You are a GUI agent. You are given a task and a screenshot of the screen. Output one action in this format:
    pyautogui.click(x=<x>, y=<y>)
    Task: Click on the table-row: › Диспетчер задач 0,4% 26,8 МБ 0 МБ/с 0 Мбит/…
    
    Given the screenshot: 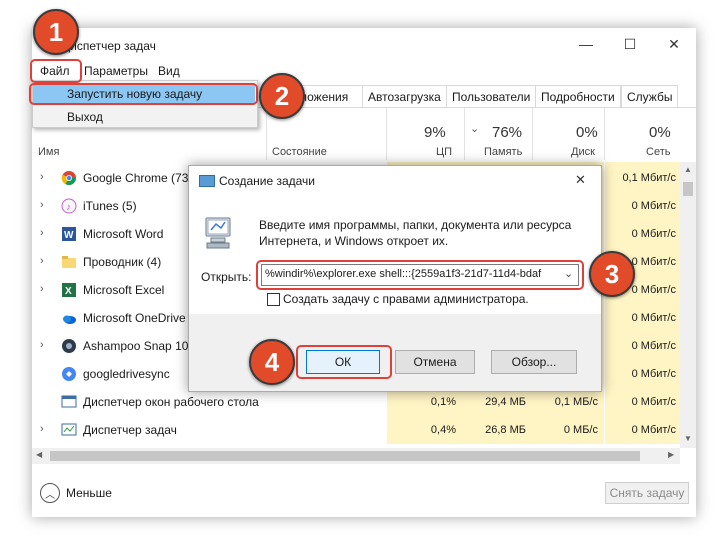 What is the action you would take?
    pyautogui.click(x=356, y=430)
    